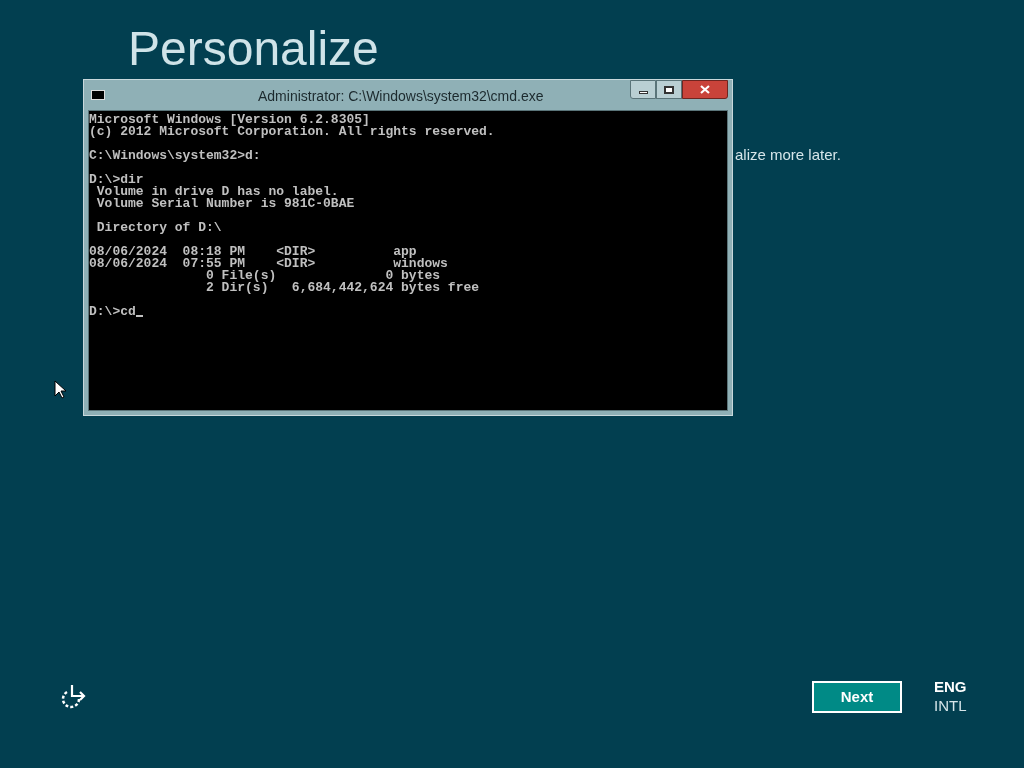  Describe the element at coordinates (225, 204) in the screenshot. I see `console-line: Volume Serial Number is 981C-0BAE` at that location.